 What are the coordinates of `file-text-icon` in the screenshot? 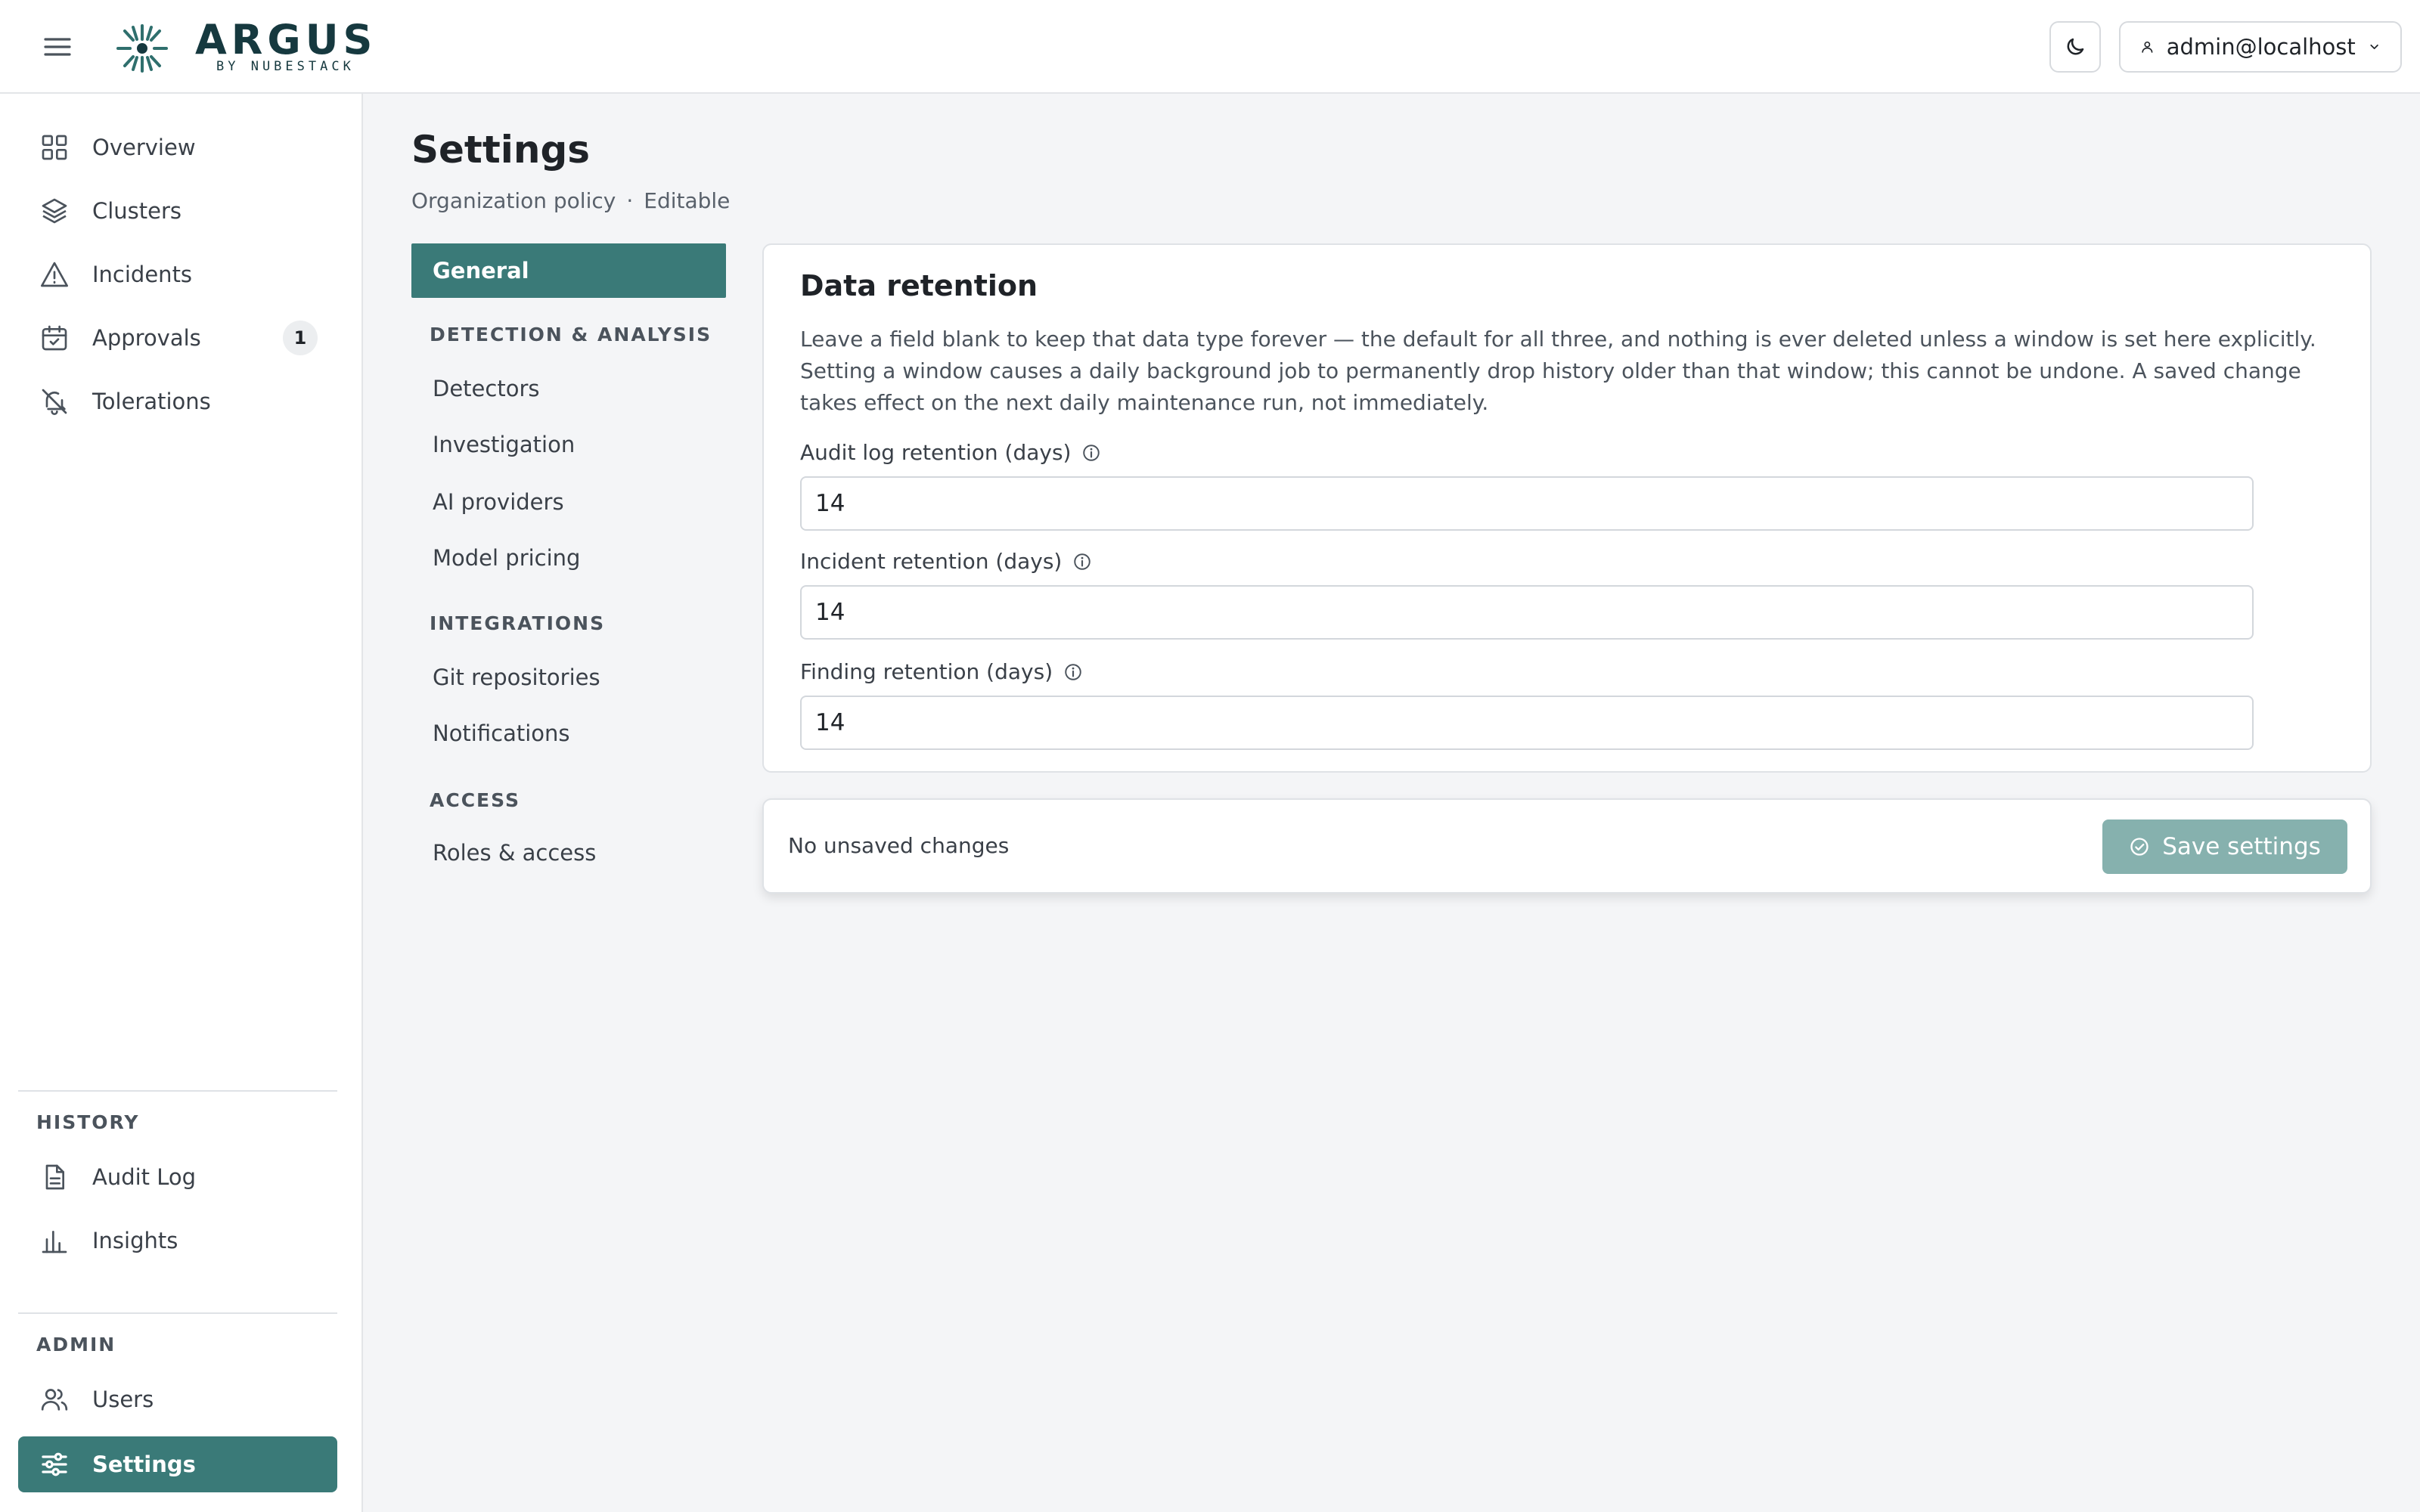 It's located at (54, 1177).